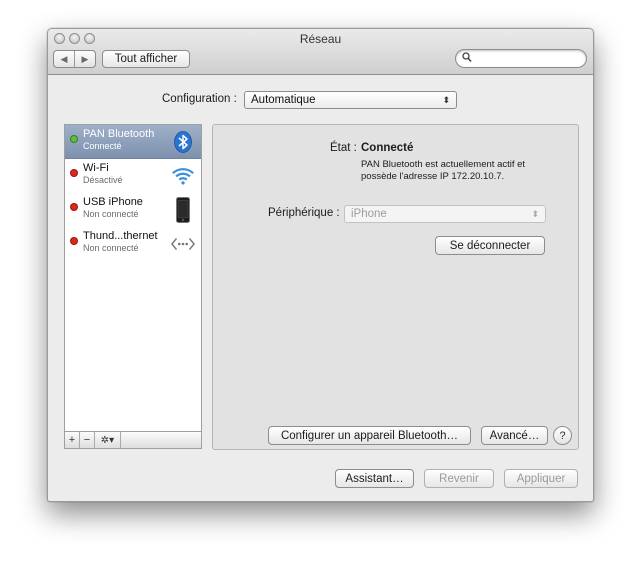 Image resolution: width=640 pixels, height=567 pixels. What do you see at coordinates (133, 142) in the screenshot?
I see `service-item-pan-bluetooth: PAN Bluetooth Connecté` at bounding box center [133, 142].